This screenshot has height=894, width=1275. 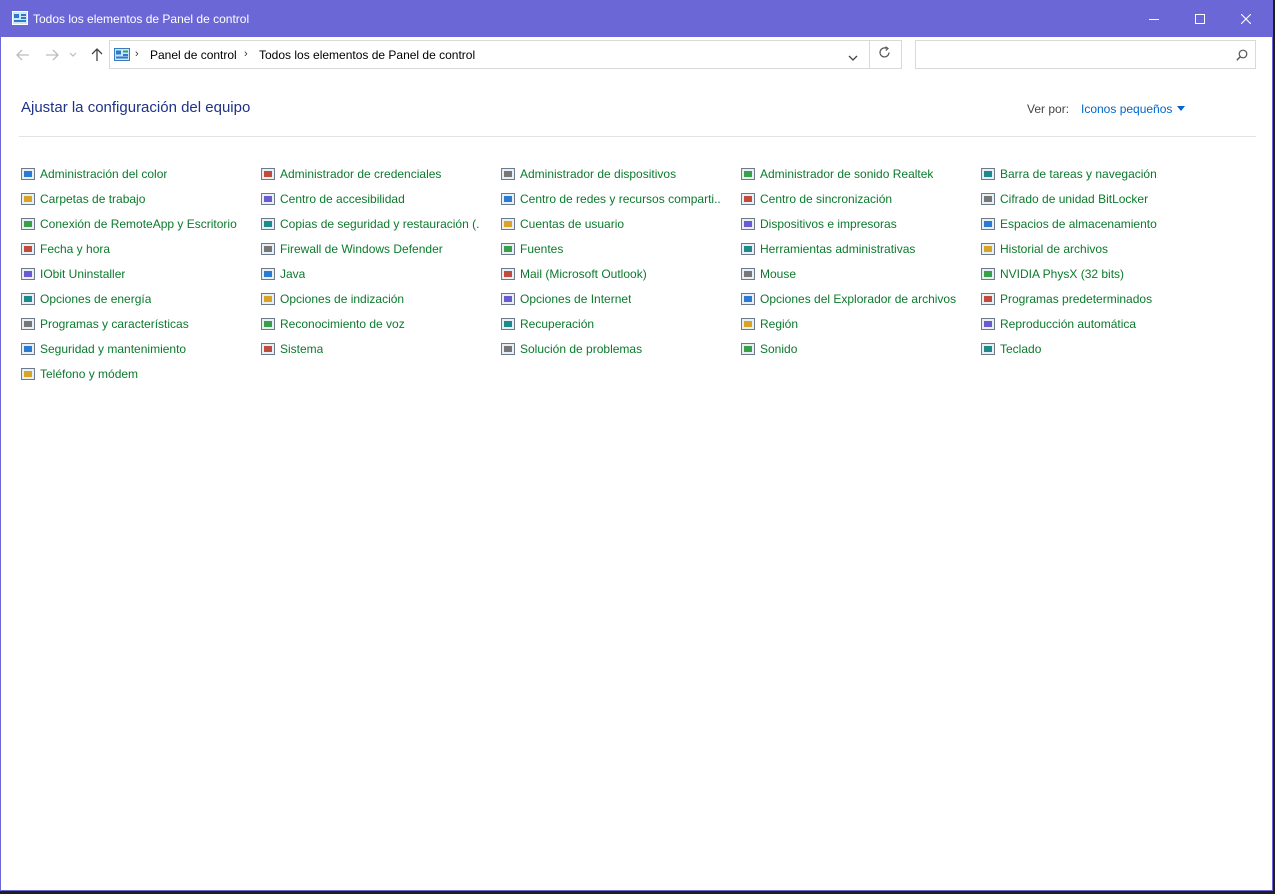 I want to click on control-panel-item-label: Teclado, so click(x=1021, y=349).